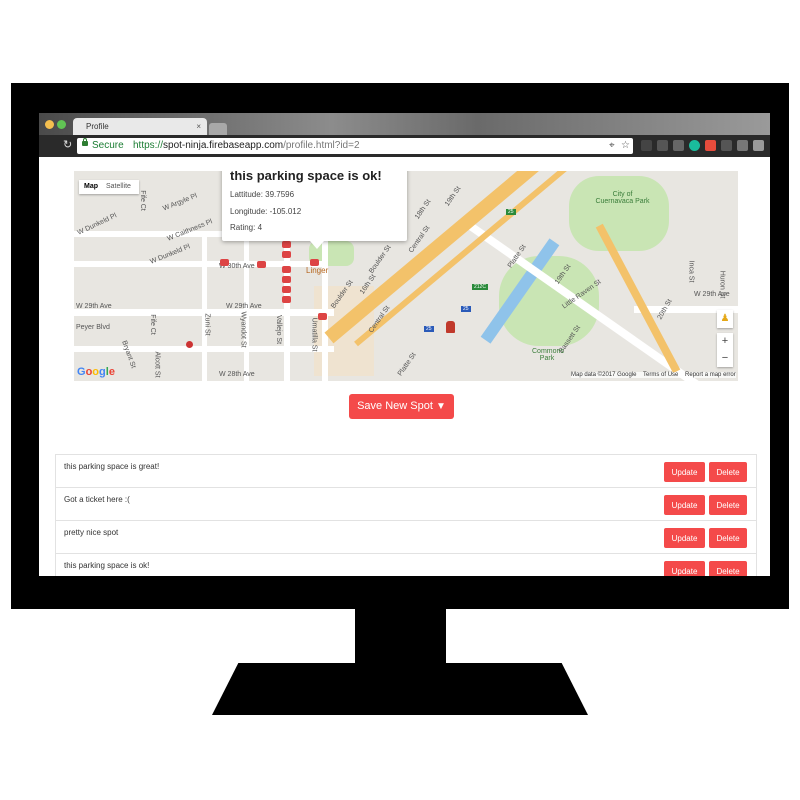 The height and width of the screenshot is (800, 800). Describe the element at coordinates (725, 358) in the screenshot. I see `zoom-out-button: −` at that location.